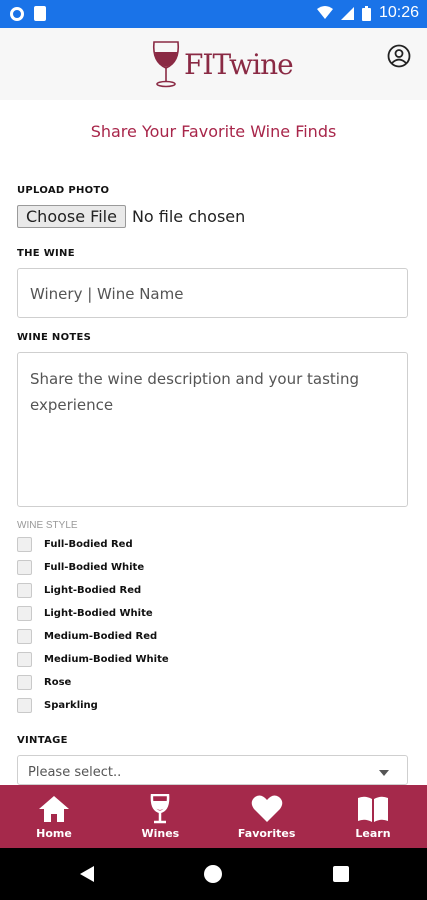 Image resolution: width=427 pixels, height=900 pixels. What do you see at coordinates (106, 659) in the screenshot?
I see `checkbox-label: Medium-Bodied White` at bounding box center [106, 659].